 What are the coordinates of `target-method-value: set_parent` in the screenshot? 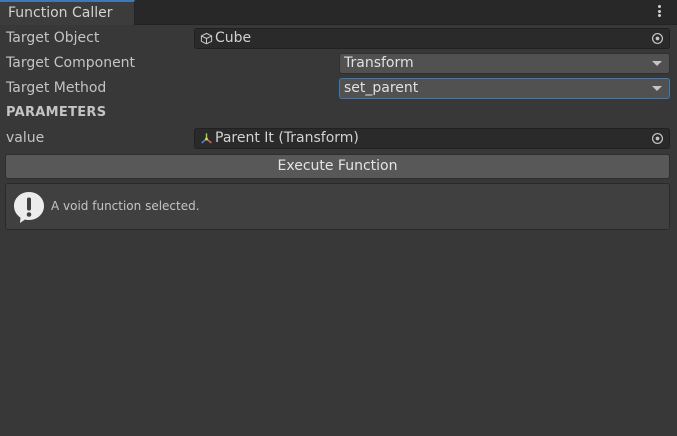 It's located at (381, 88).